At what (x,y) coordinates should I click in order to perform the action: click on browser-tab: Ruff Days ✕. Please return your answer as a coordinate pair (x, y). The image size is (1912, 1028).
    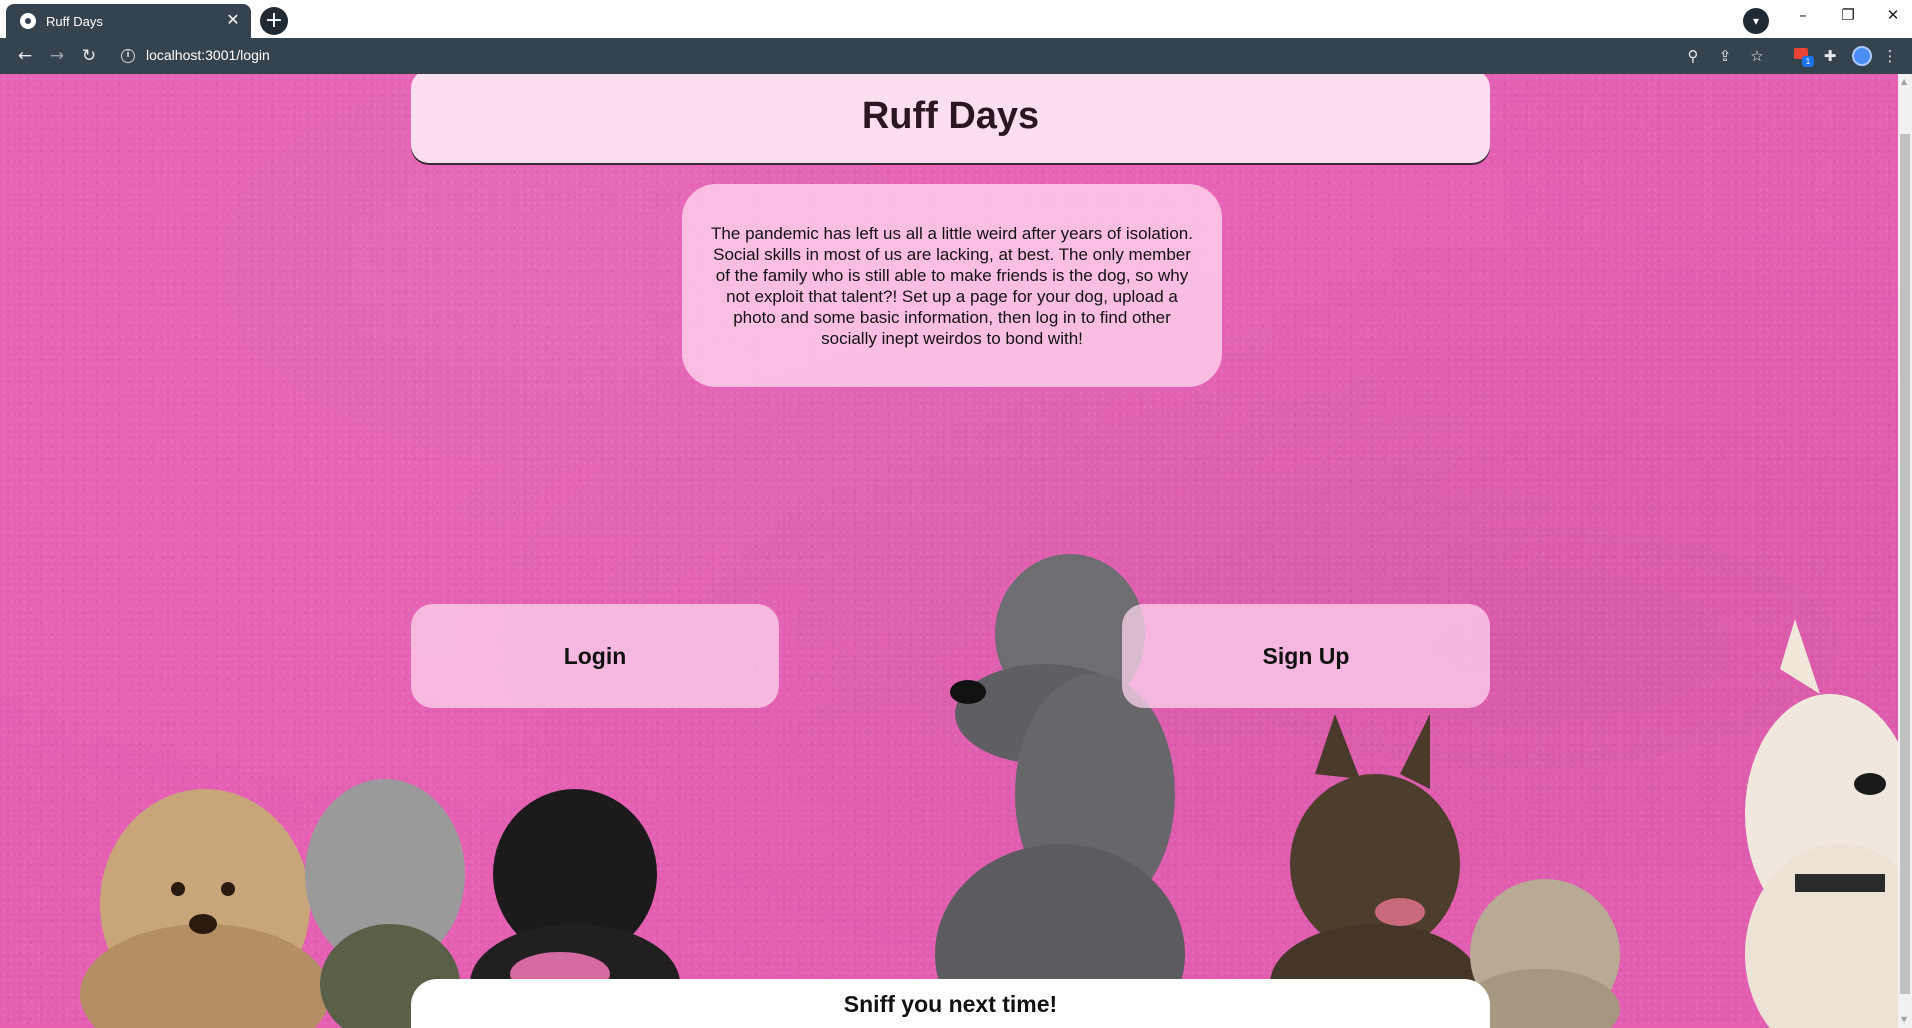
    Looking at the image, I should click on (128, 21).